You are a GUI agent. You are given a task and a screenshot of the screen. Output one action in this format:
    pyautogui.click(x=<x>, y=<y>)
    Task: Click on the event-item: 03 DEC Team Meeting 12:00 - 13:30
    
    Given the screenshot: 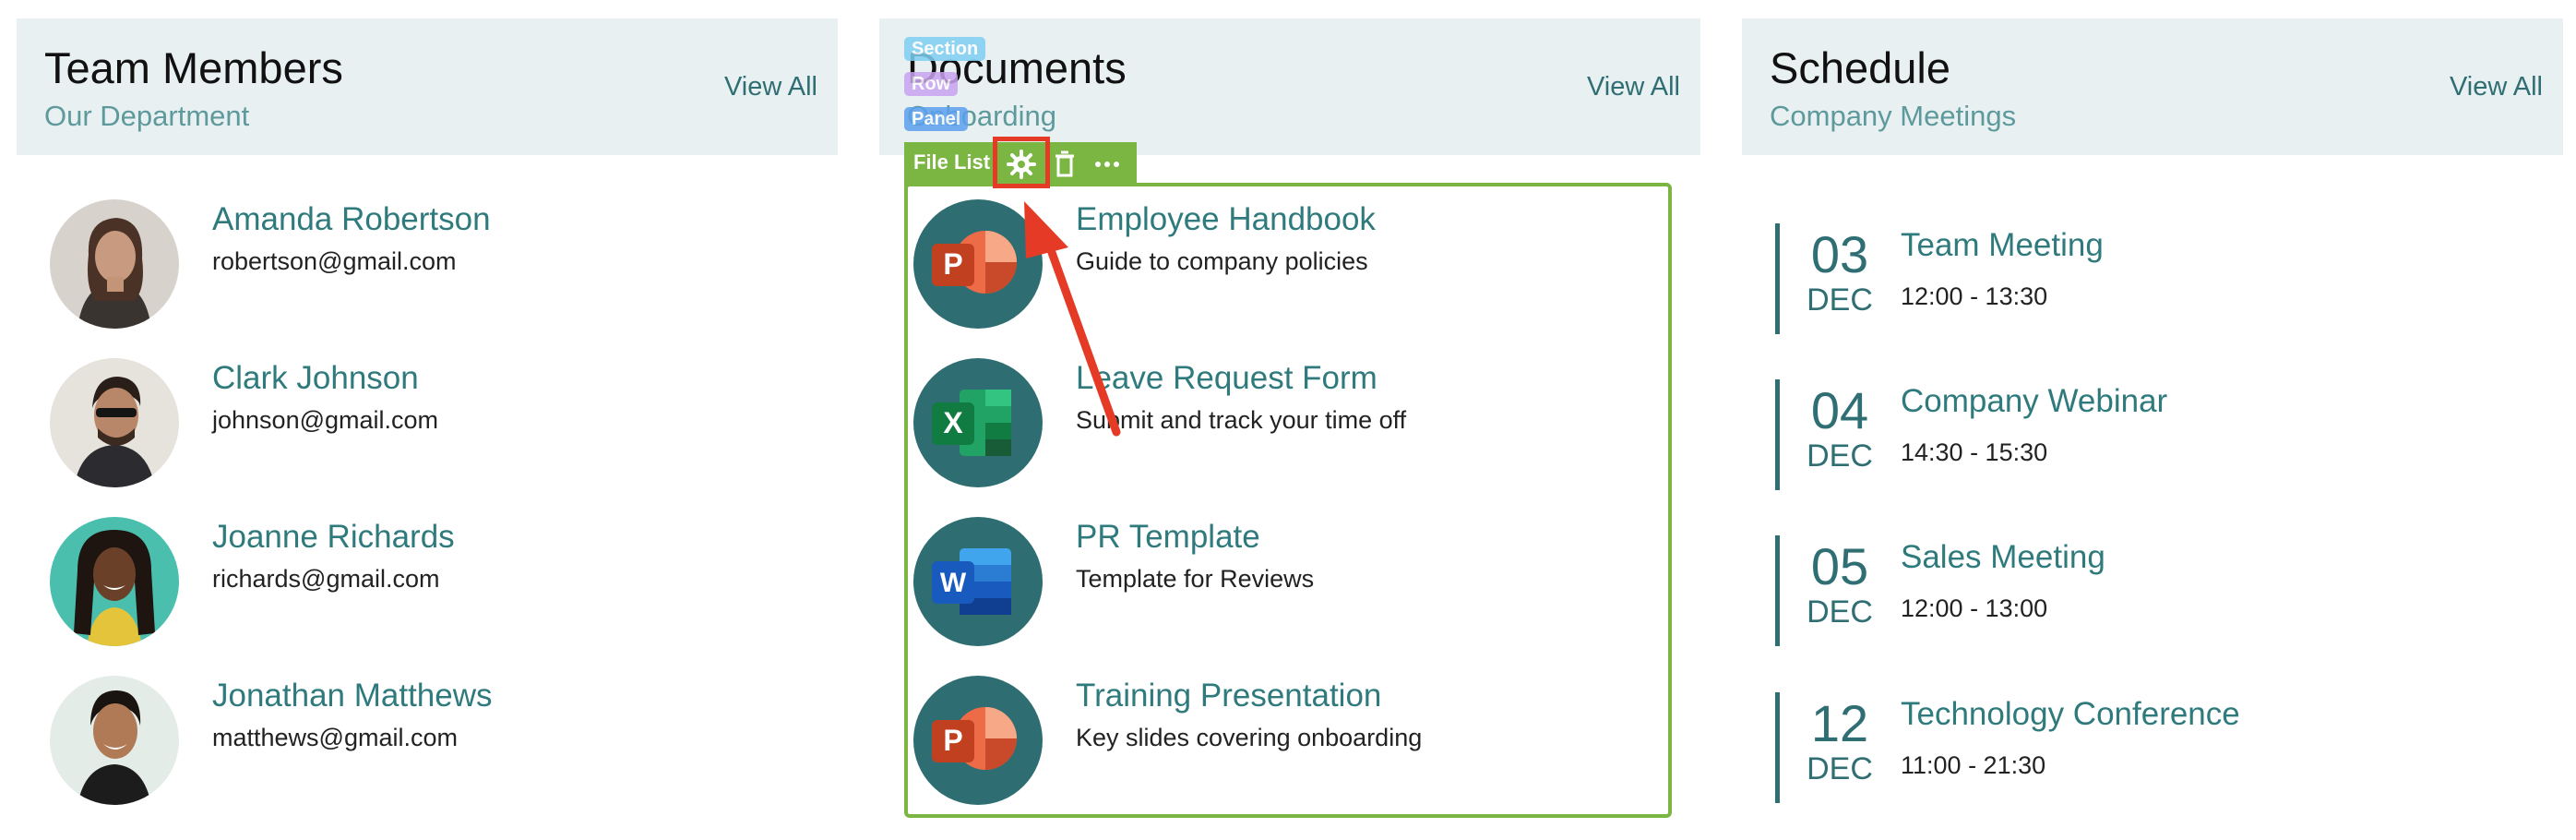 What is the action you would take?
    pyautogui.click(x=2098, y=278)
    